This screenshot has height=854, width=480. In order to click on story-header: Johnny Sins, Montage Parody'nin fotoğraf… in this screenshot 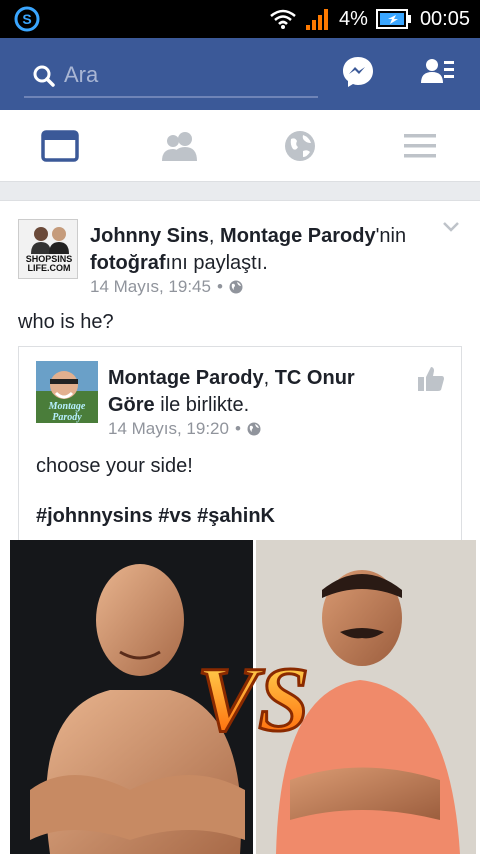, I will do `click(255, 250)`.